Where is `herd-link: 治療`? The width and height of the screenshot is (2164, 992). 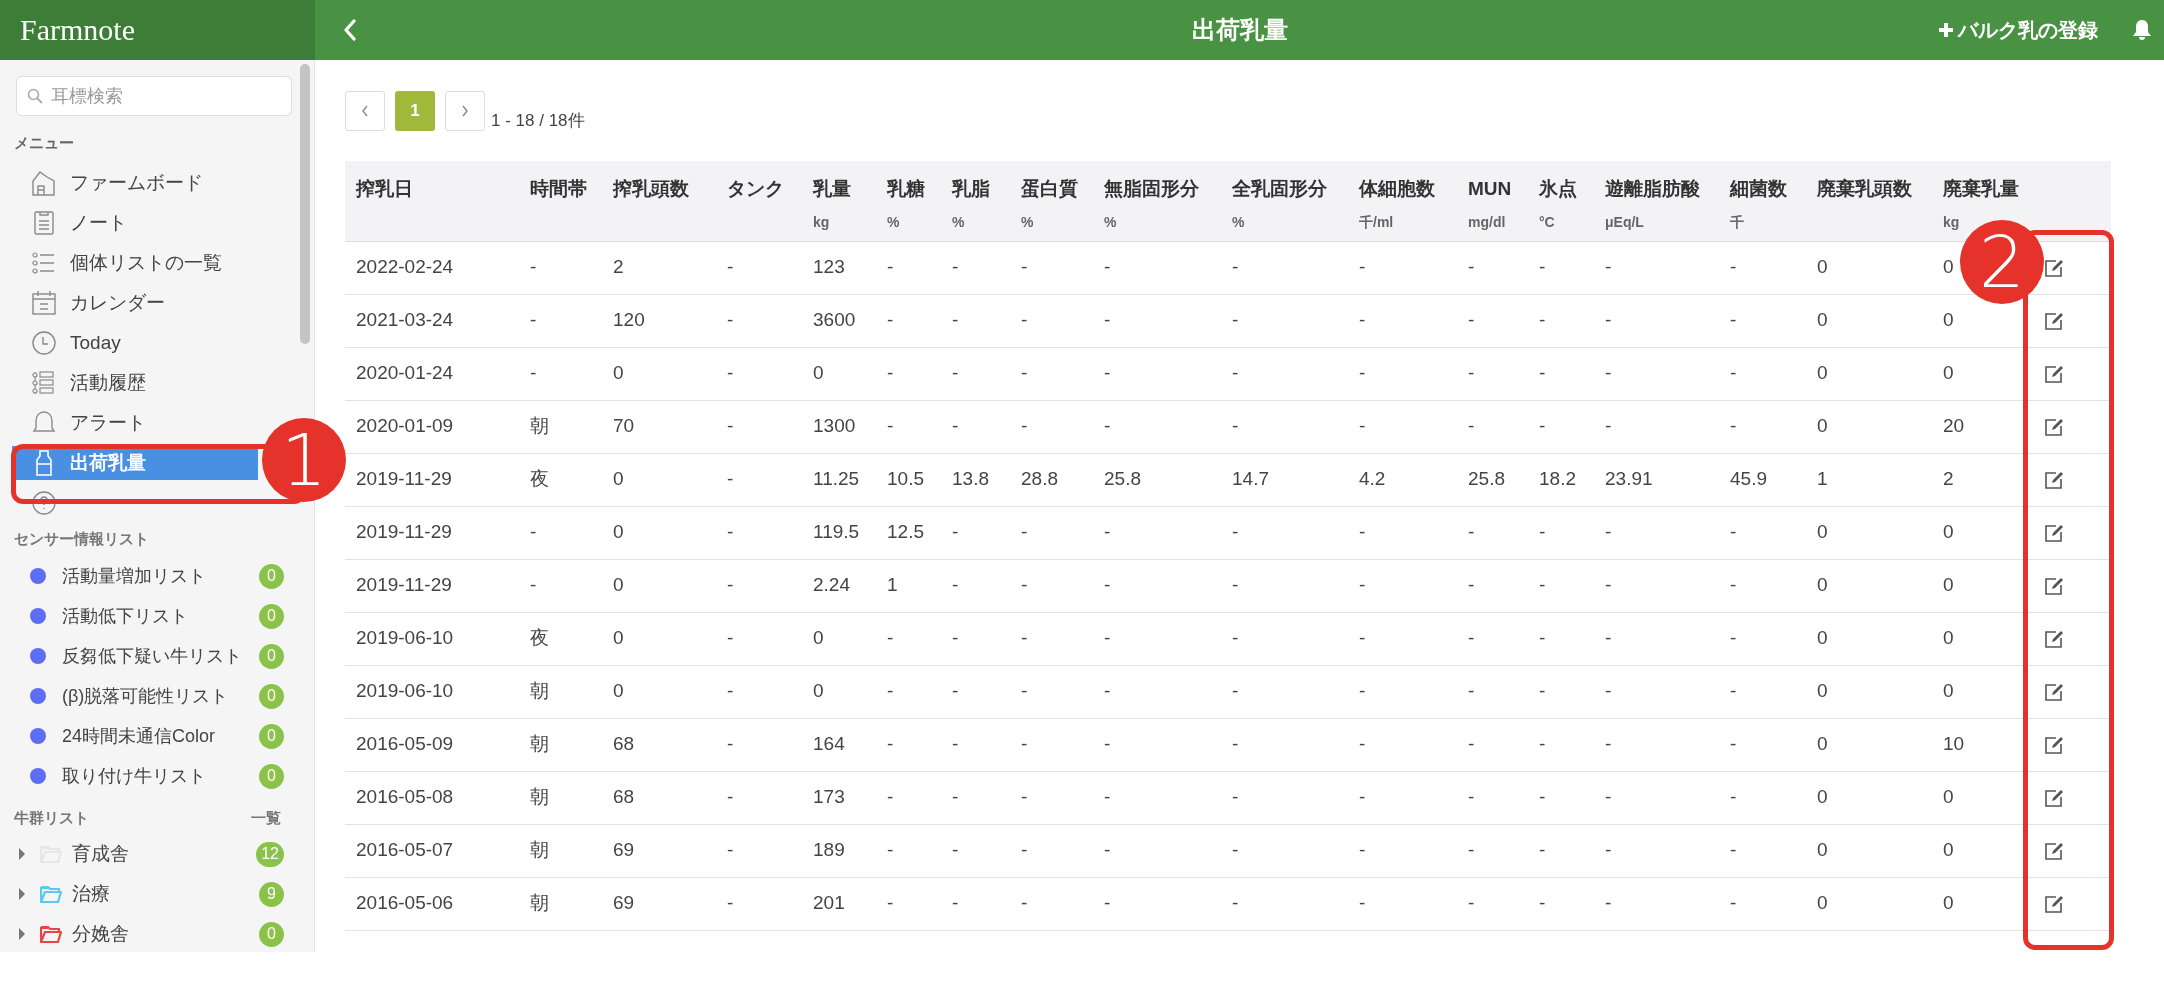 herd-link: 治療 is located at coordinates (91, 894).